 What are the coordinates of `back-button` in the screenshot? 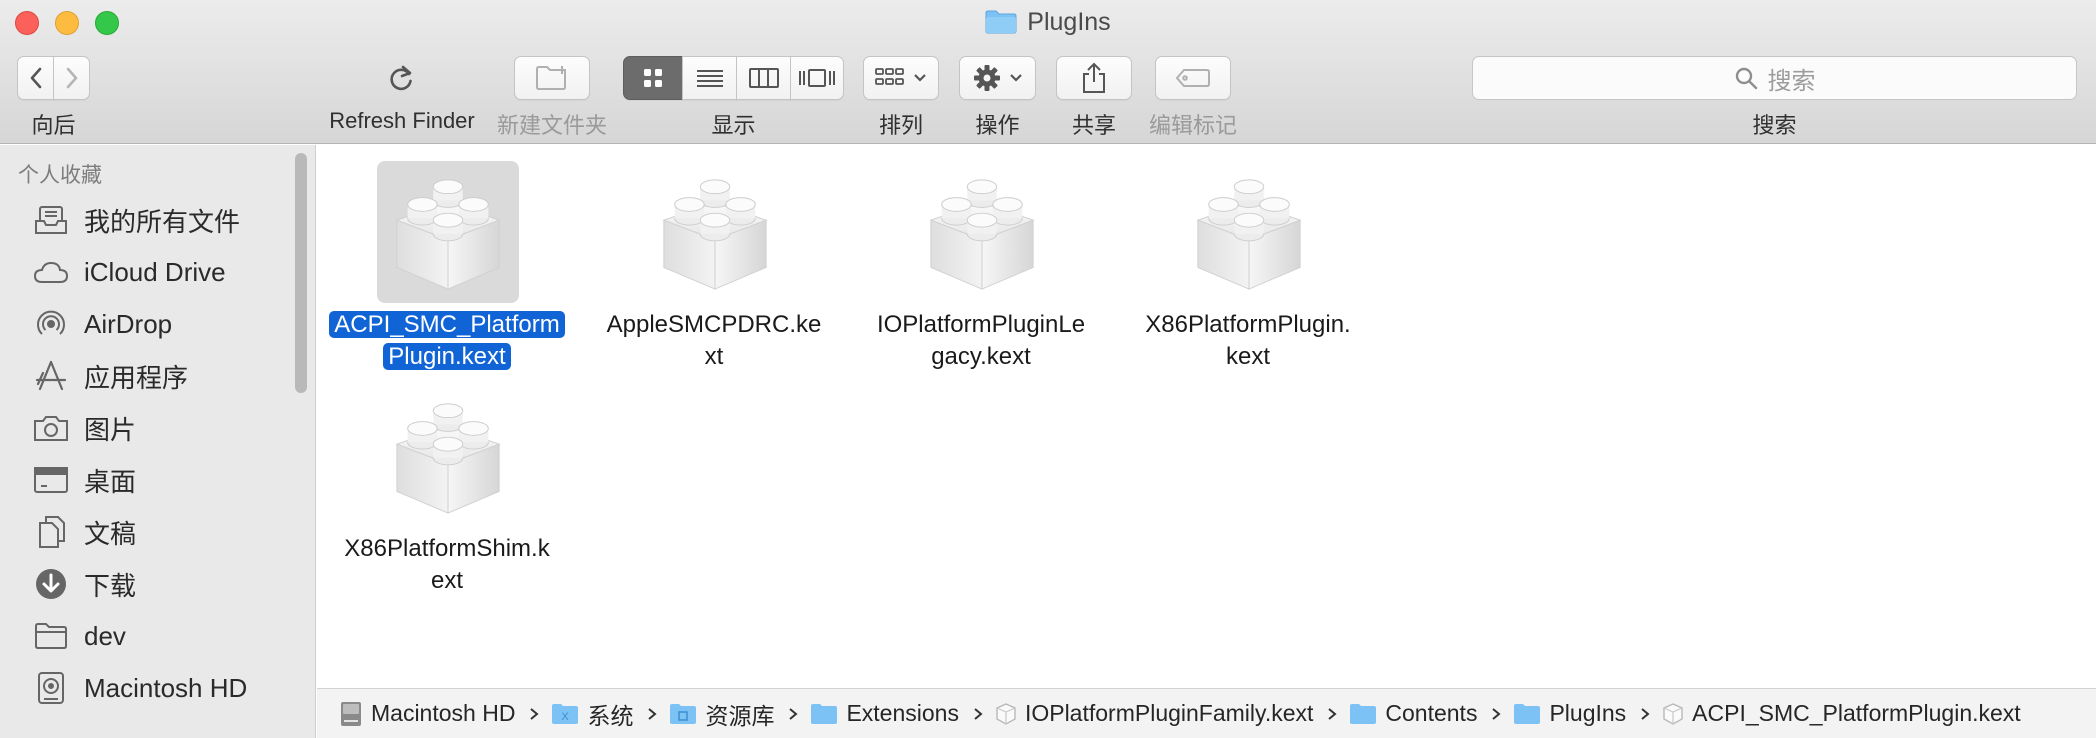 It's located at (35, 78).